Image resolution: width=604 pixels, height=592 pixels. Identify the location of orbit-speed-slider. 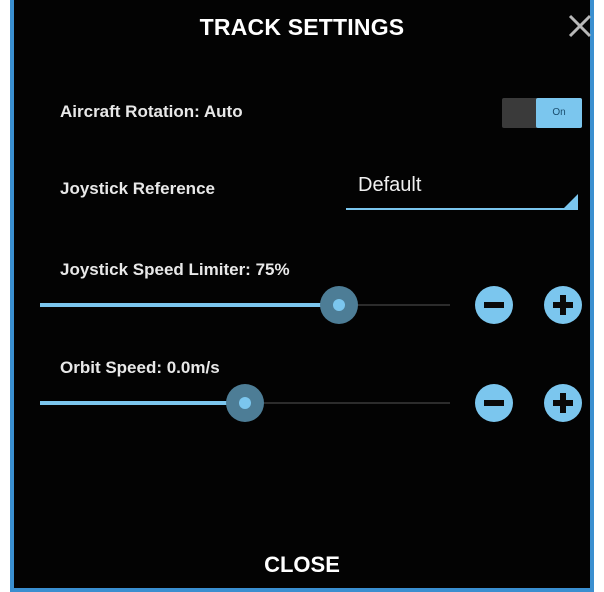
(245, 403).